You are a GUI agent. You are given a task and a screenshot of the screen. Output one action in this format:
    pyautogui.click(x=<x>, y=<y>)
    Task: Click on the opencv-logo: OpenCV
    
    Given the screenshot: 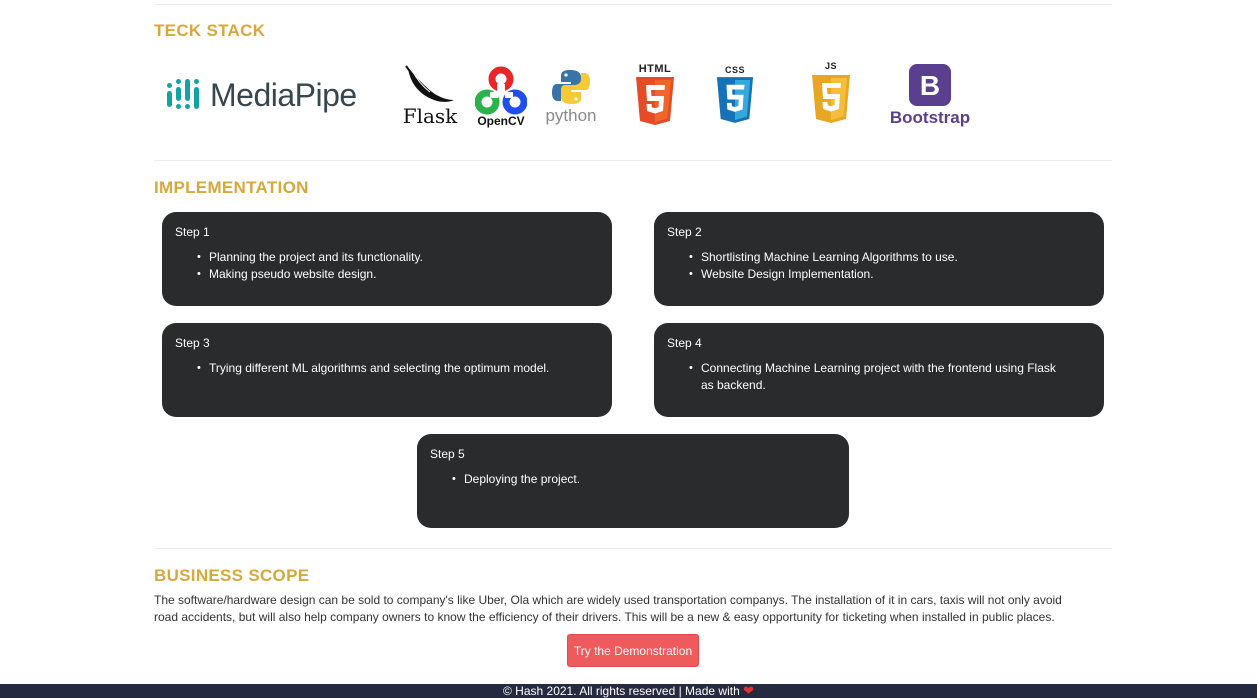 What is the action you would take?
    pyautogui.click(x=501, y=97)
    